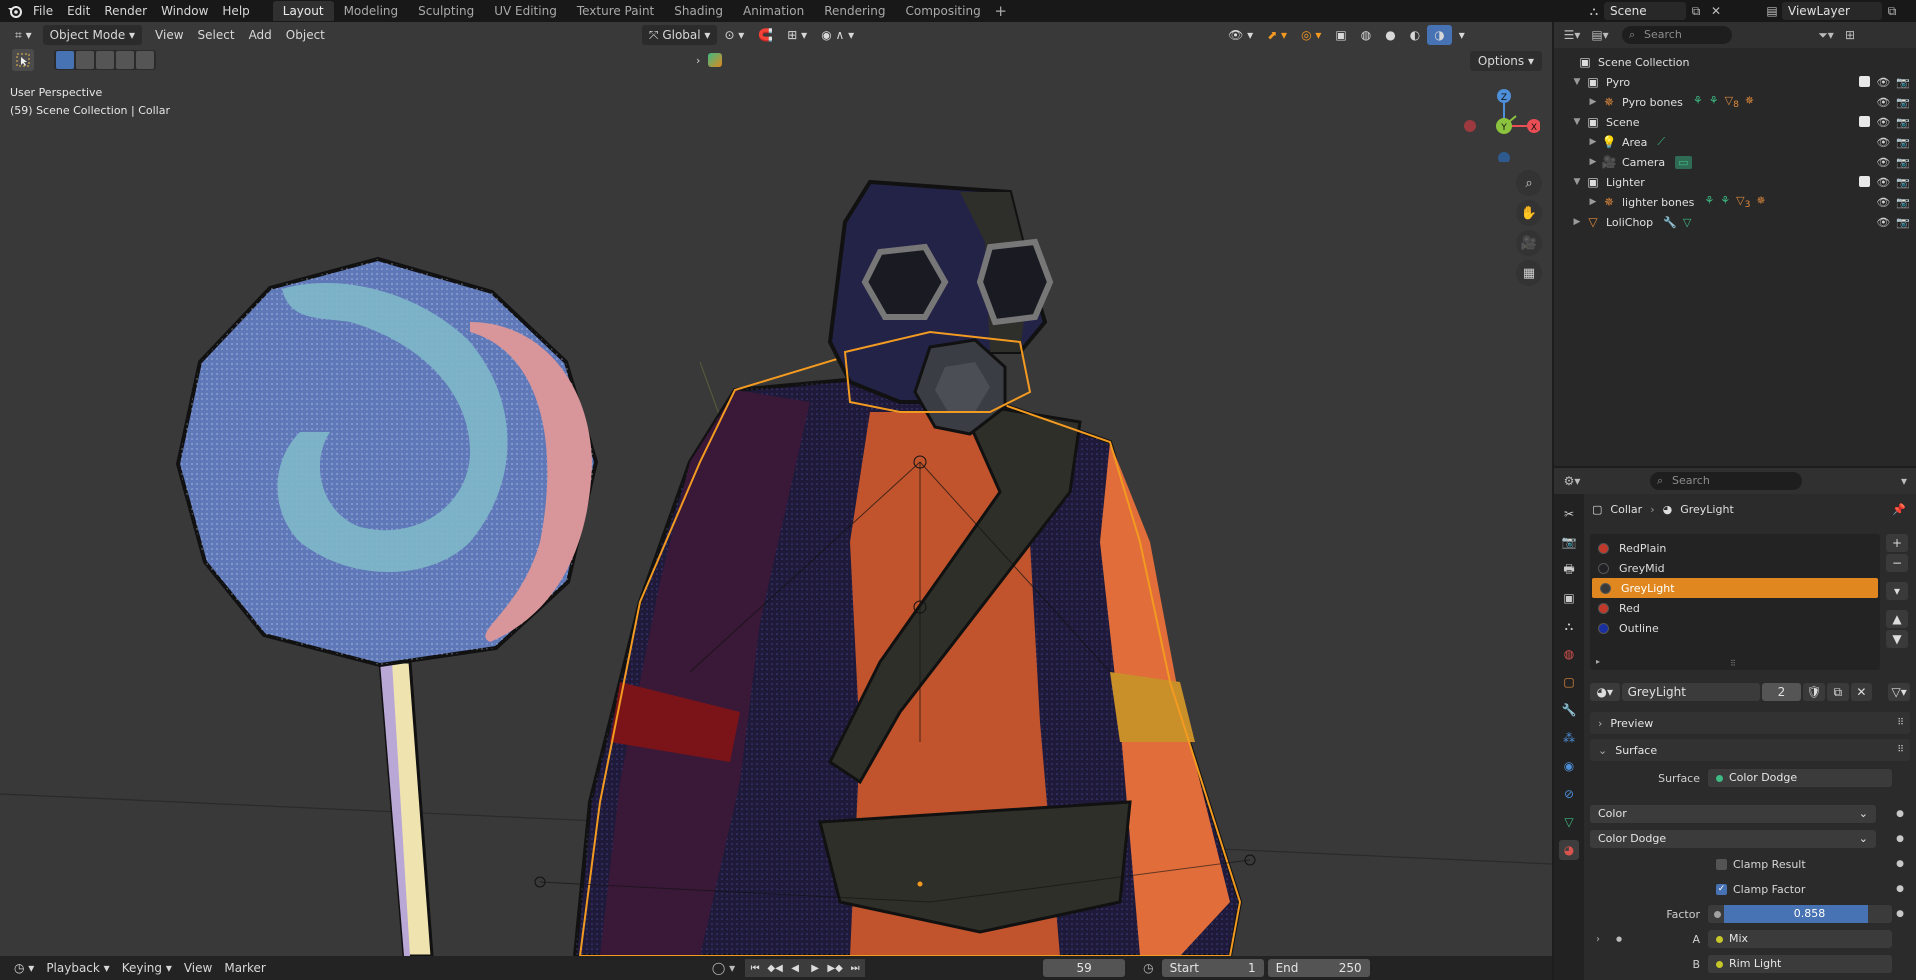 The image size is (1916, 980). I want to click on shading-material-icon: ◐, so click(1415, 35).